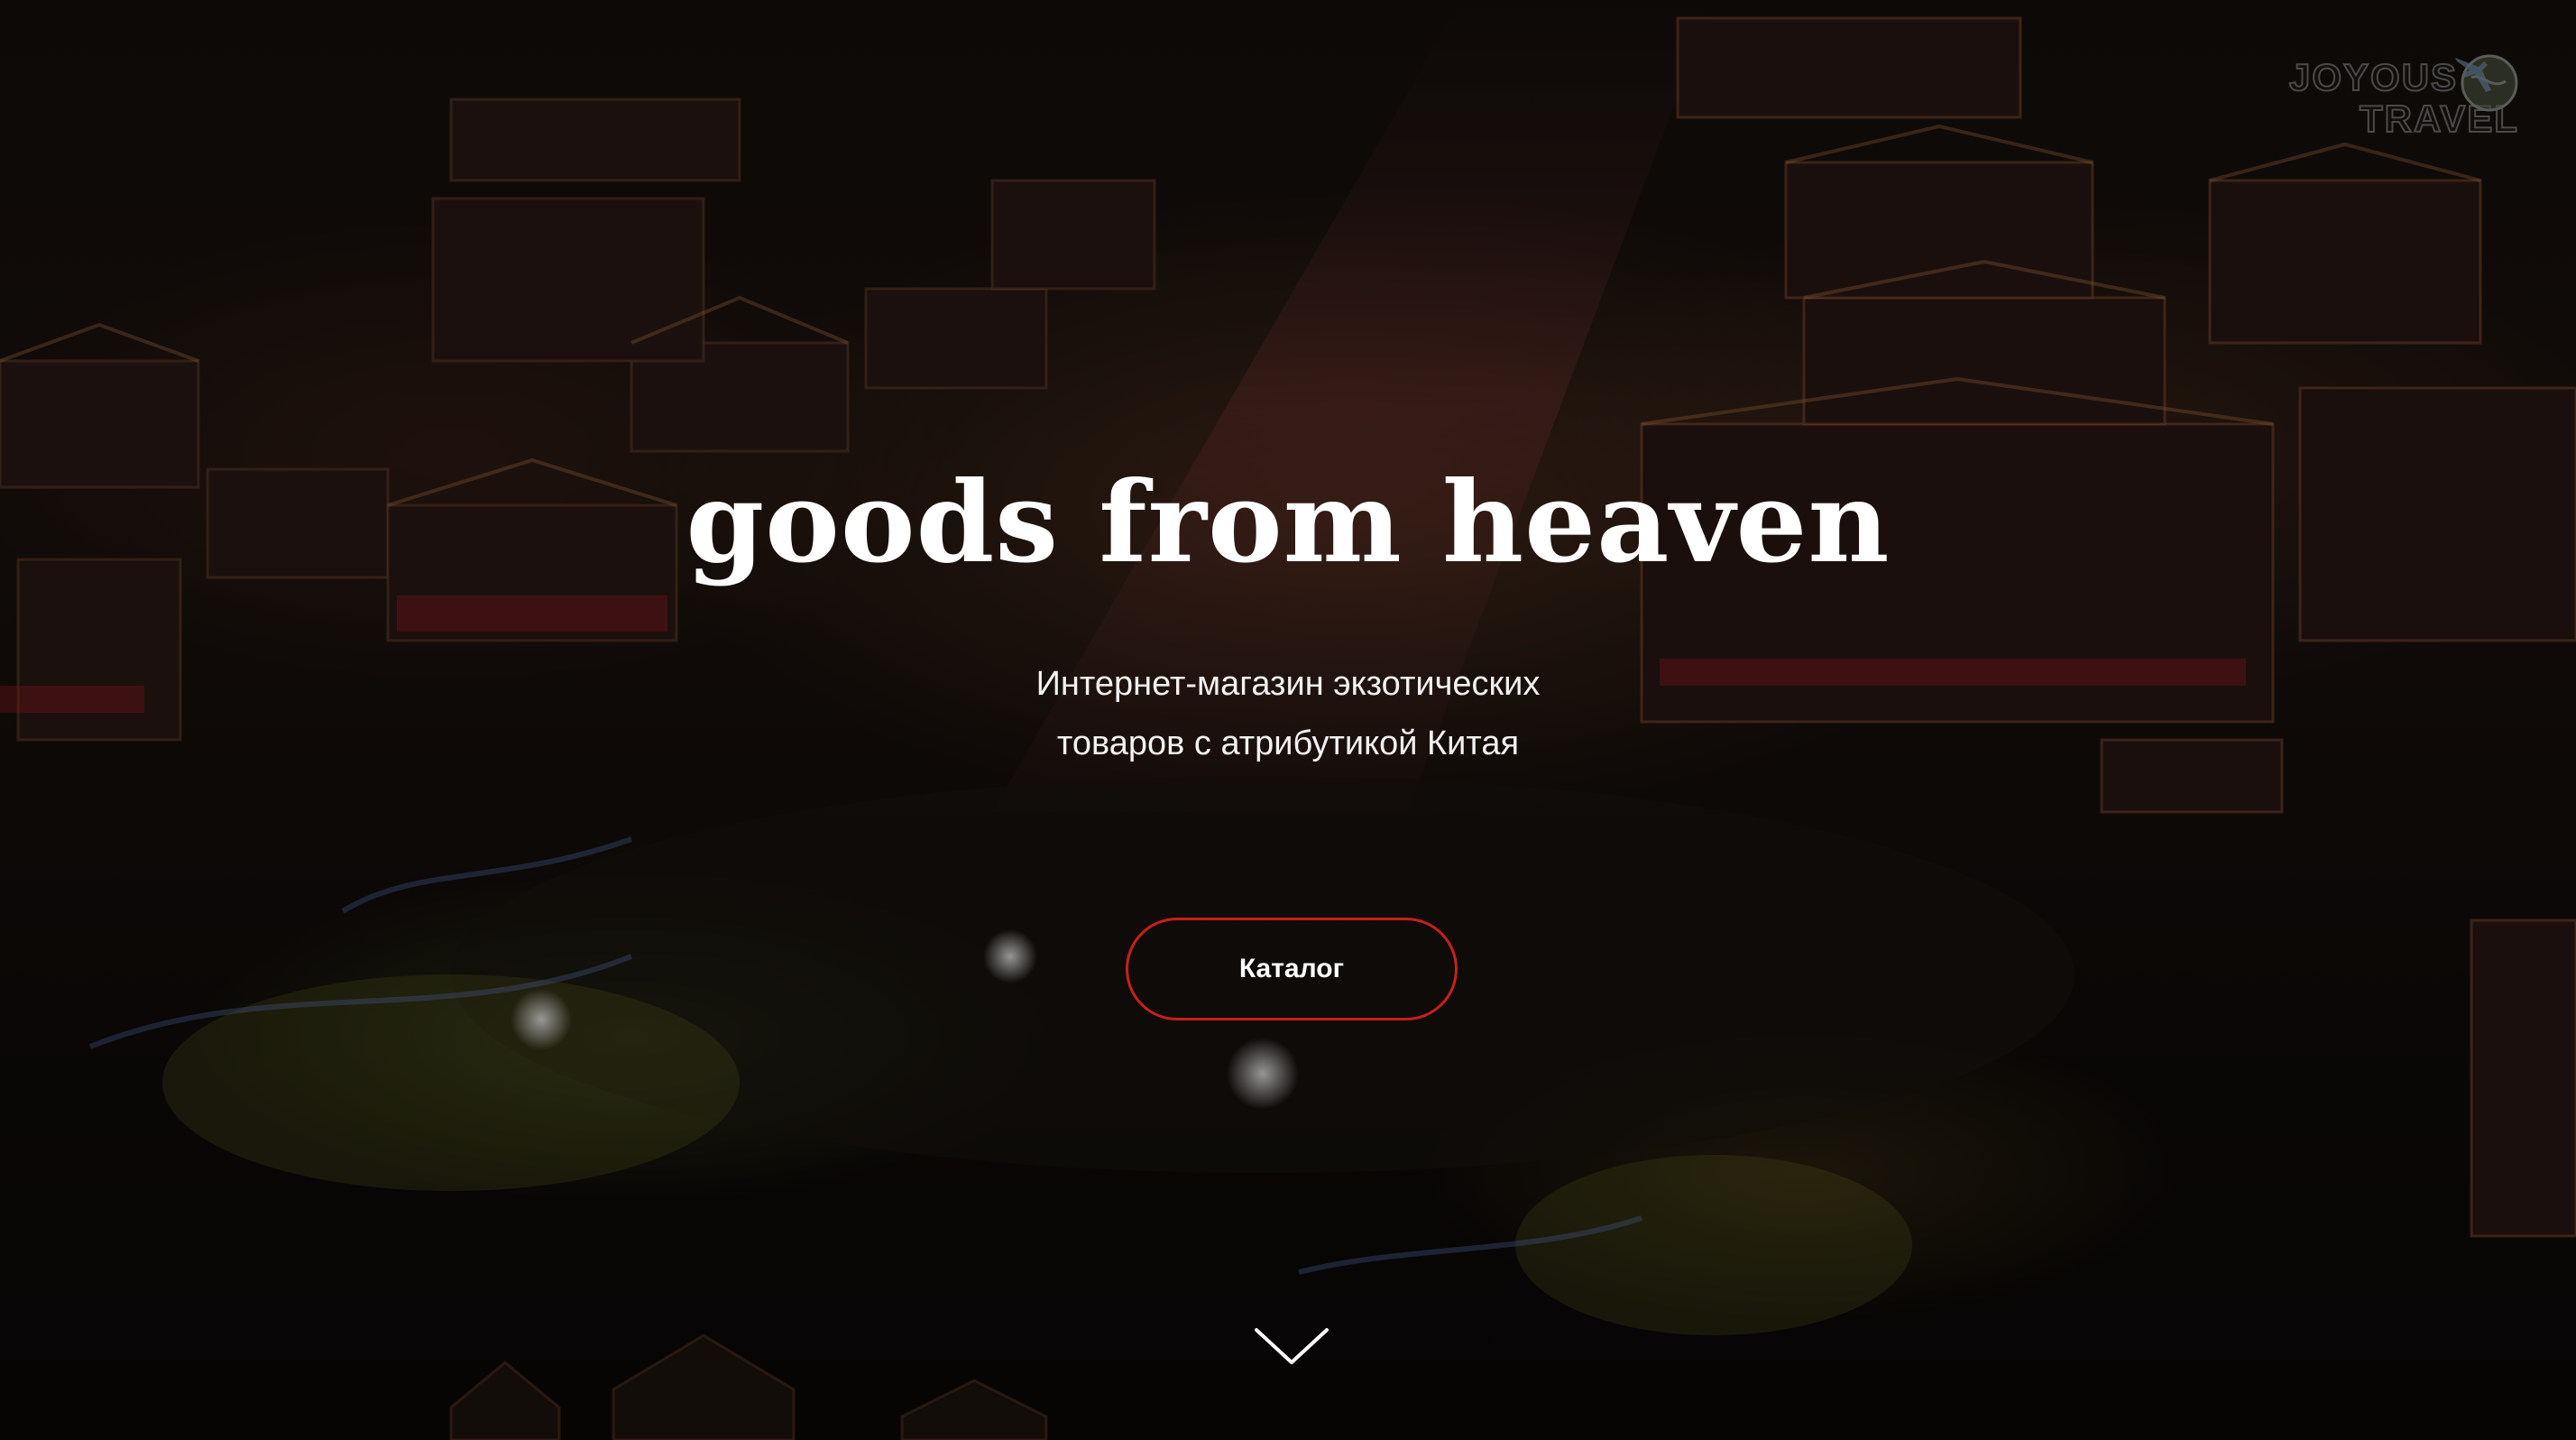 This screenshot has width=2576, height=1440. I want to click on subtitle-line-1: Интернет-магазин экзотических, so click(1288, 684).